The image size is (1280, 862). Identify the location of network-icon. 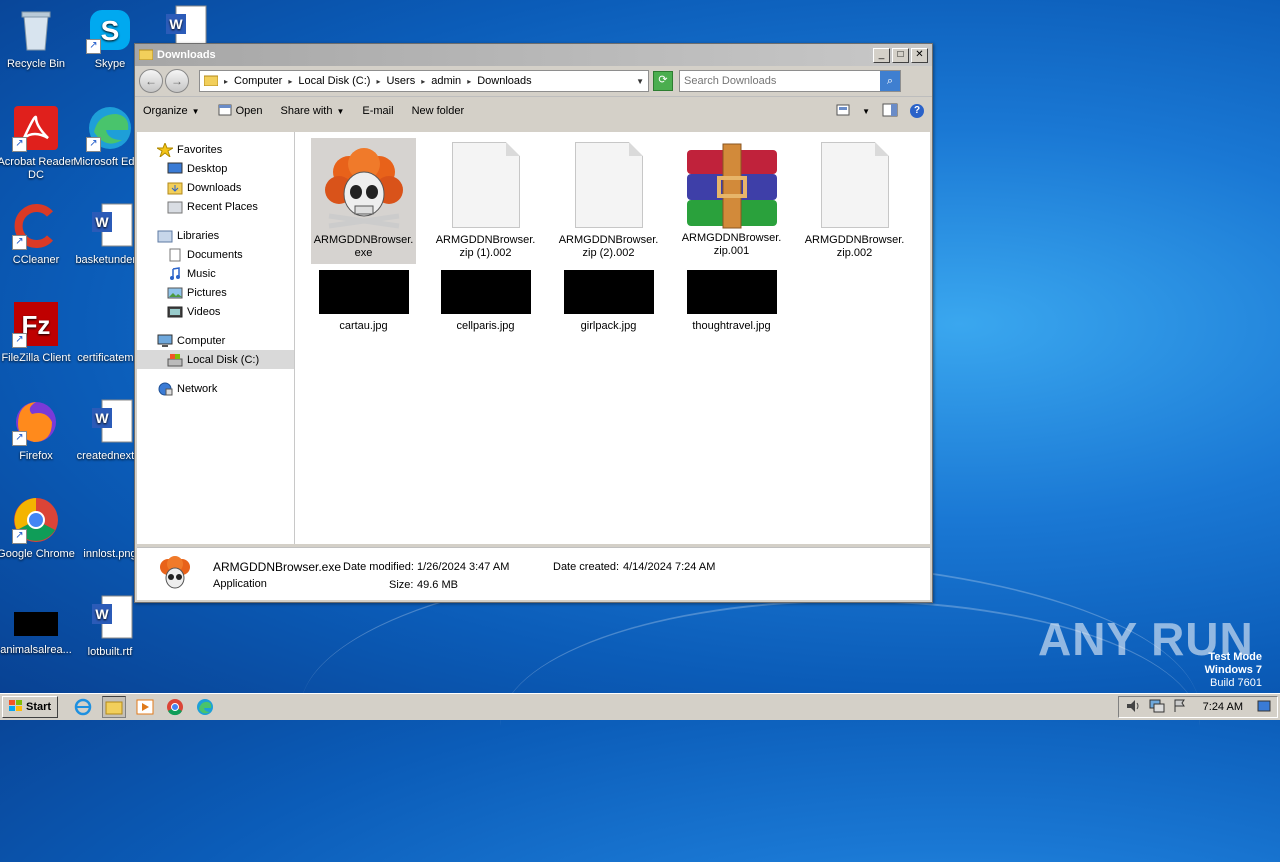
(165, 389).